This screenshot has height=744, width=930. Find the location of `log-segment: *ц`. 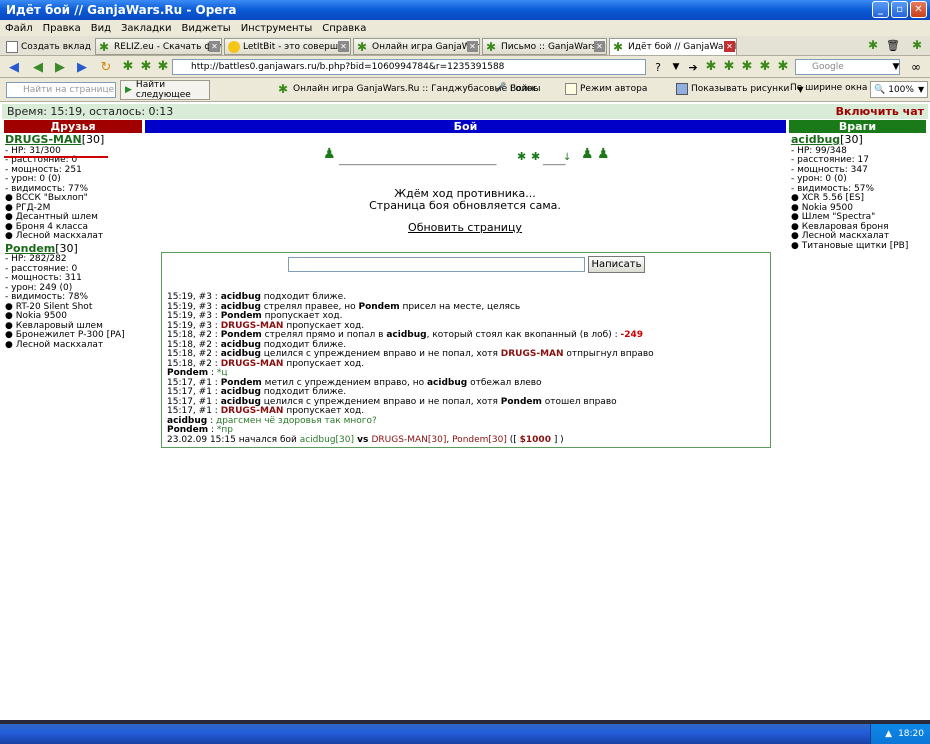

log-segment: *ц is located at coordinates (222, 373).